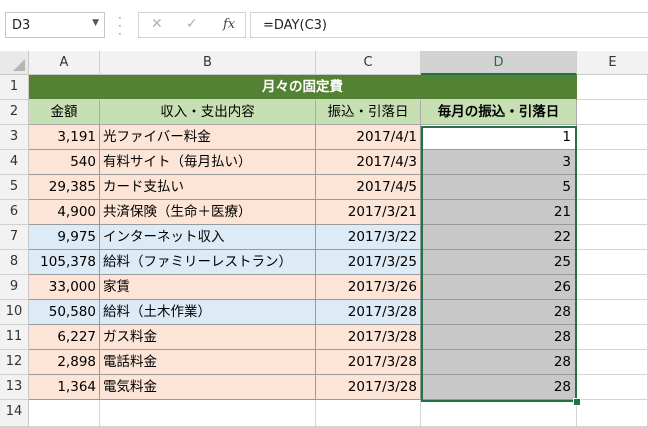 The width and height of the screenshot is (648, 427). I want to click on date-cell: 2017/4/3, so click(368, 162).